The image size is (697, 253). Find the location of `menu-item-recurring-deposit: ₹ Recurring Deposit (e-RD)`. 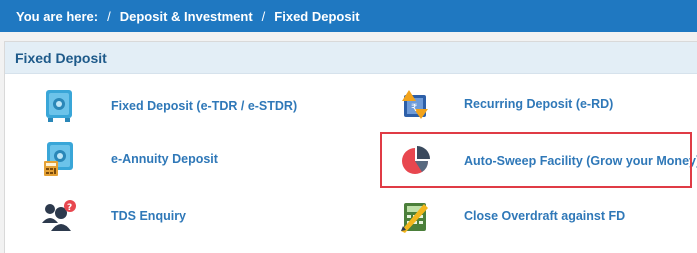

menu-item-recurring-deposit: ₹ Recurring Deposit (e-RD) is located at coordinates (505, 104).